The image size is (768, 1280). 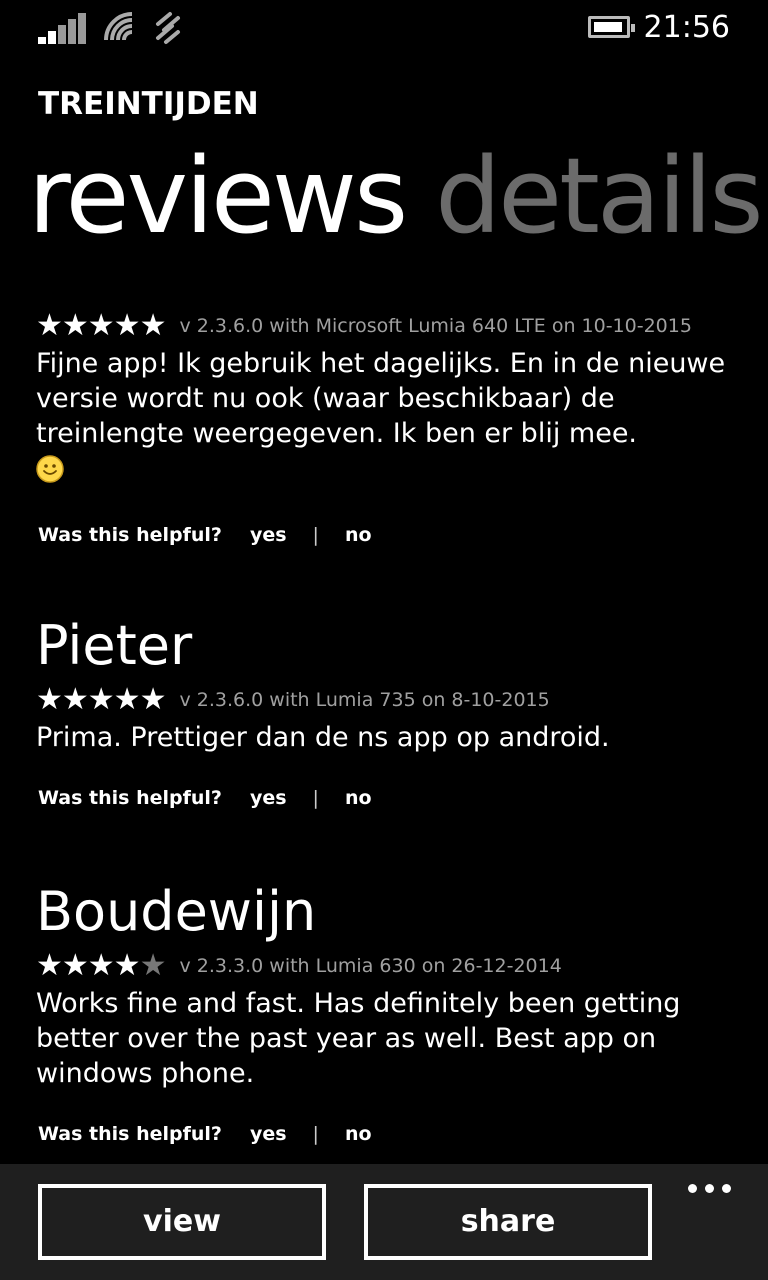 I want to click on reviewer-name: Pieter, so click(x=114, y=645).